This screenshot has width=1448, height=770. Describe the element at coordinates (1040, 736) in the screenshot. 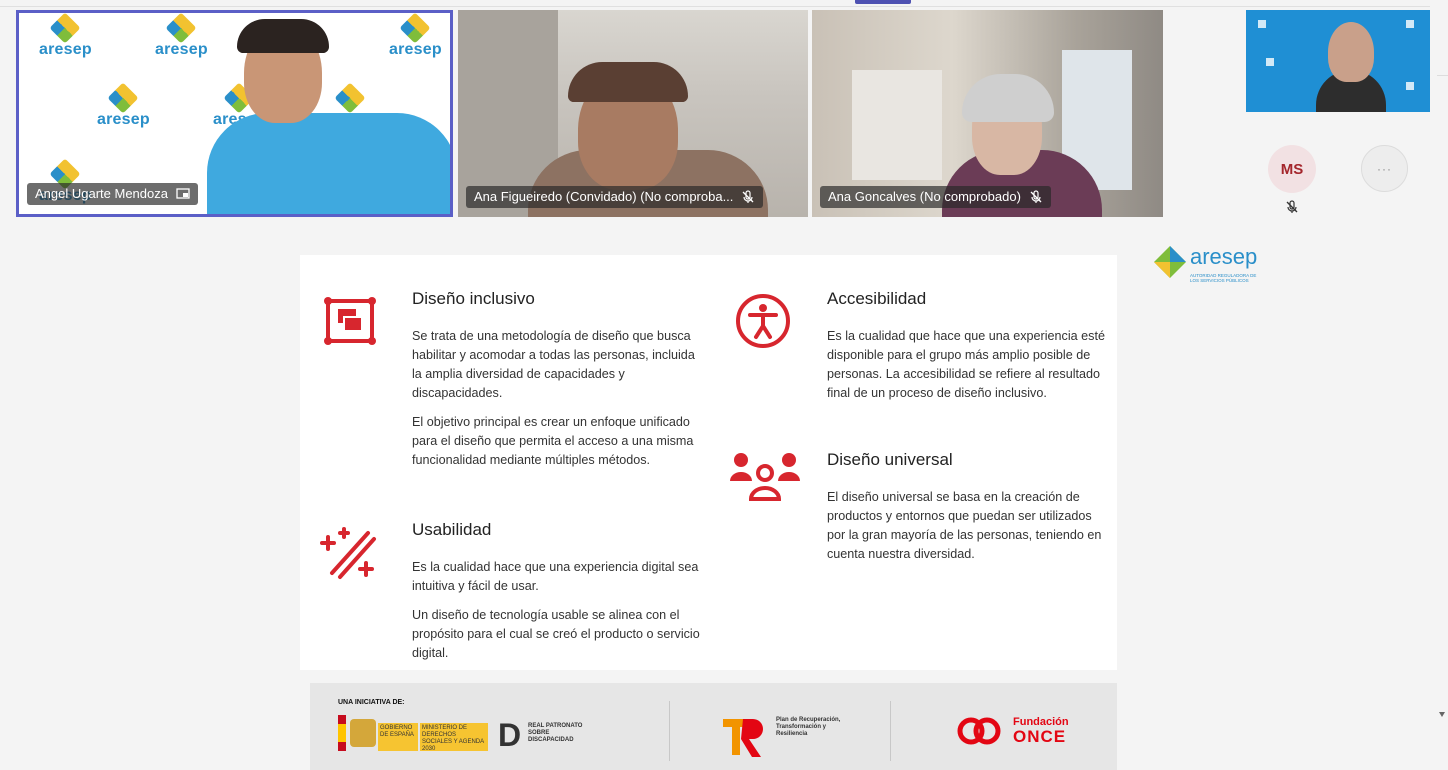

I see `once-line-2: ONCE` at that location.